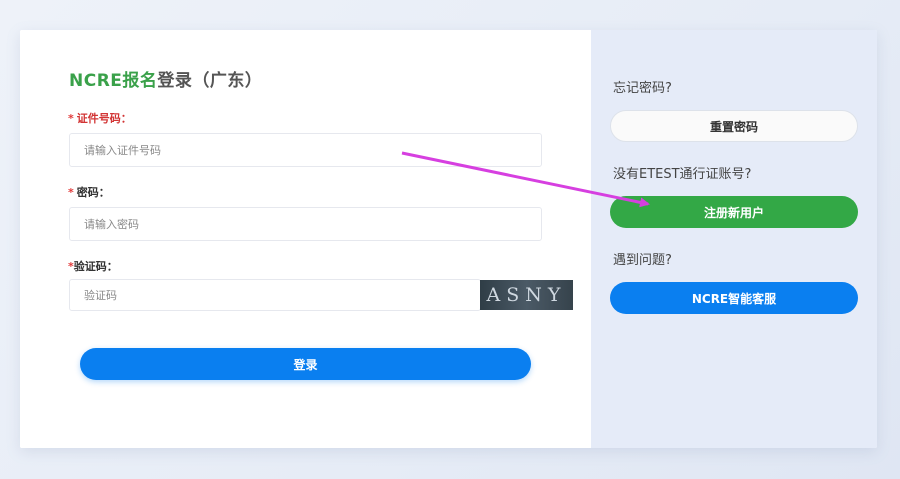  I want to click on captcha-text: ASNY, so click(526, 295).